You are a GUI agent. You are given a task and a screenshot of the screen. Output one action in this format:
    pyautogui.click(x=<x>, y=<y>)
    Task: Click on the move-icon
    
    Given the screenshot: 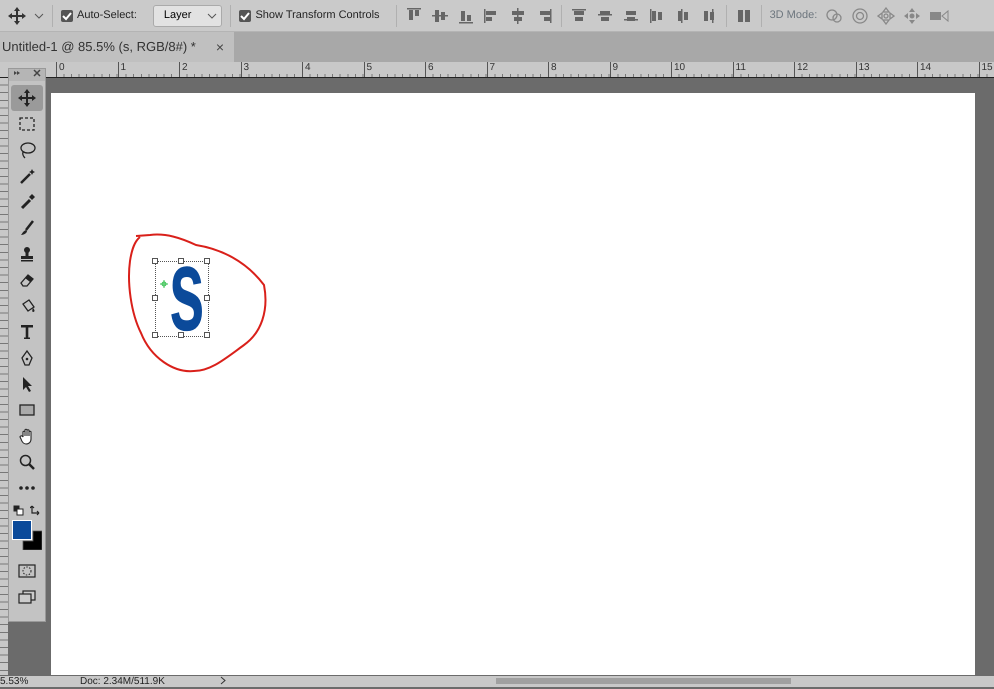 What is the action you would take?
    pyautogui.click(x=27, y=98)
    